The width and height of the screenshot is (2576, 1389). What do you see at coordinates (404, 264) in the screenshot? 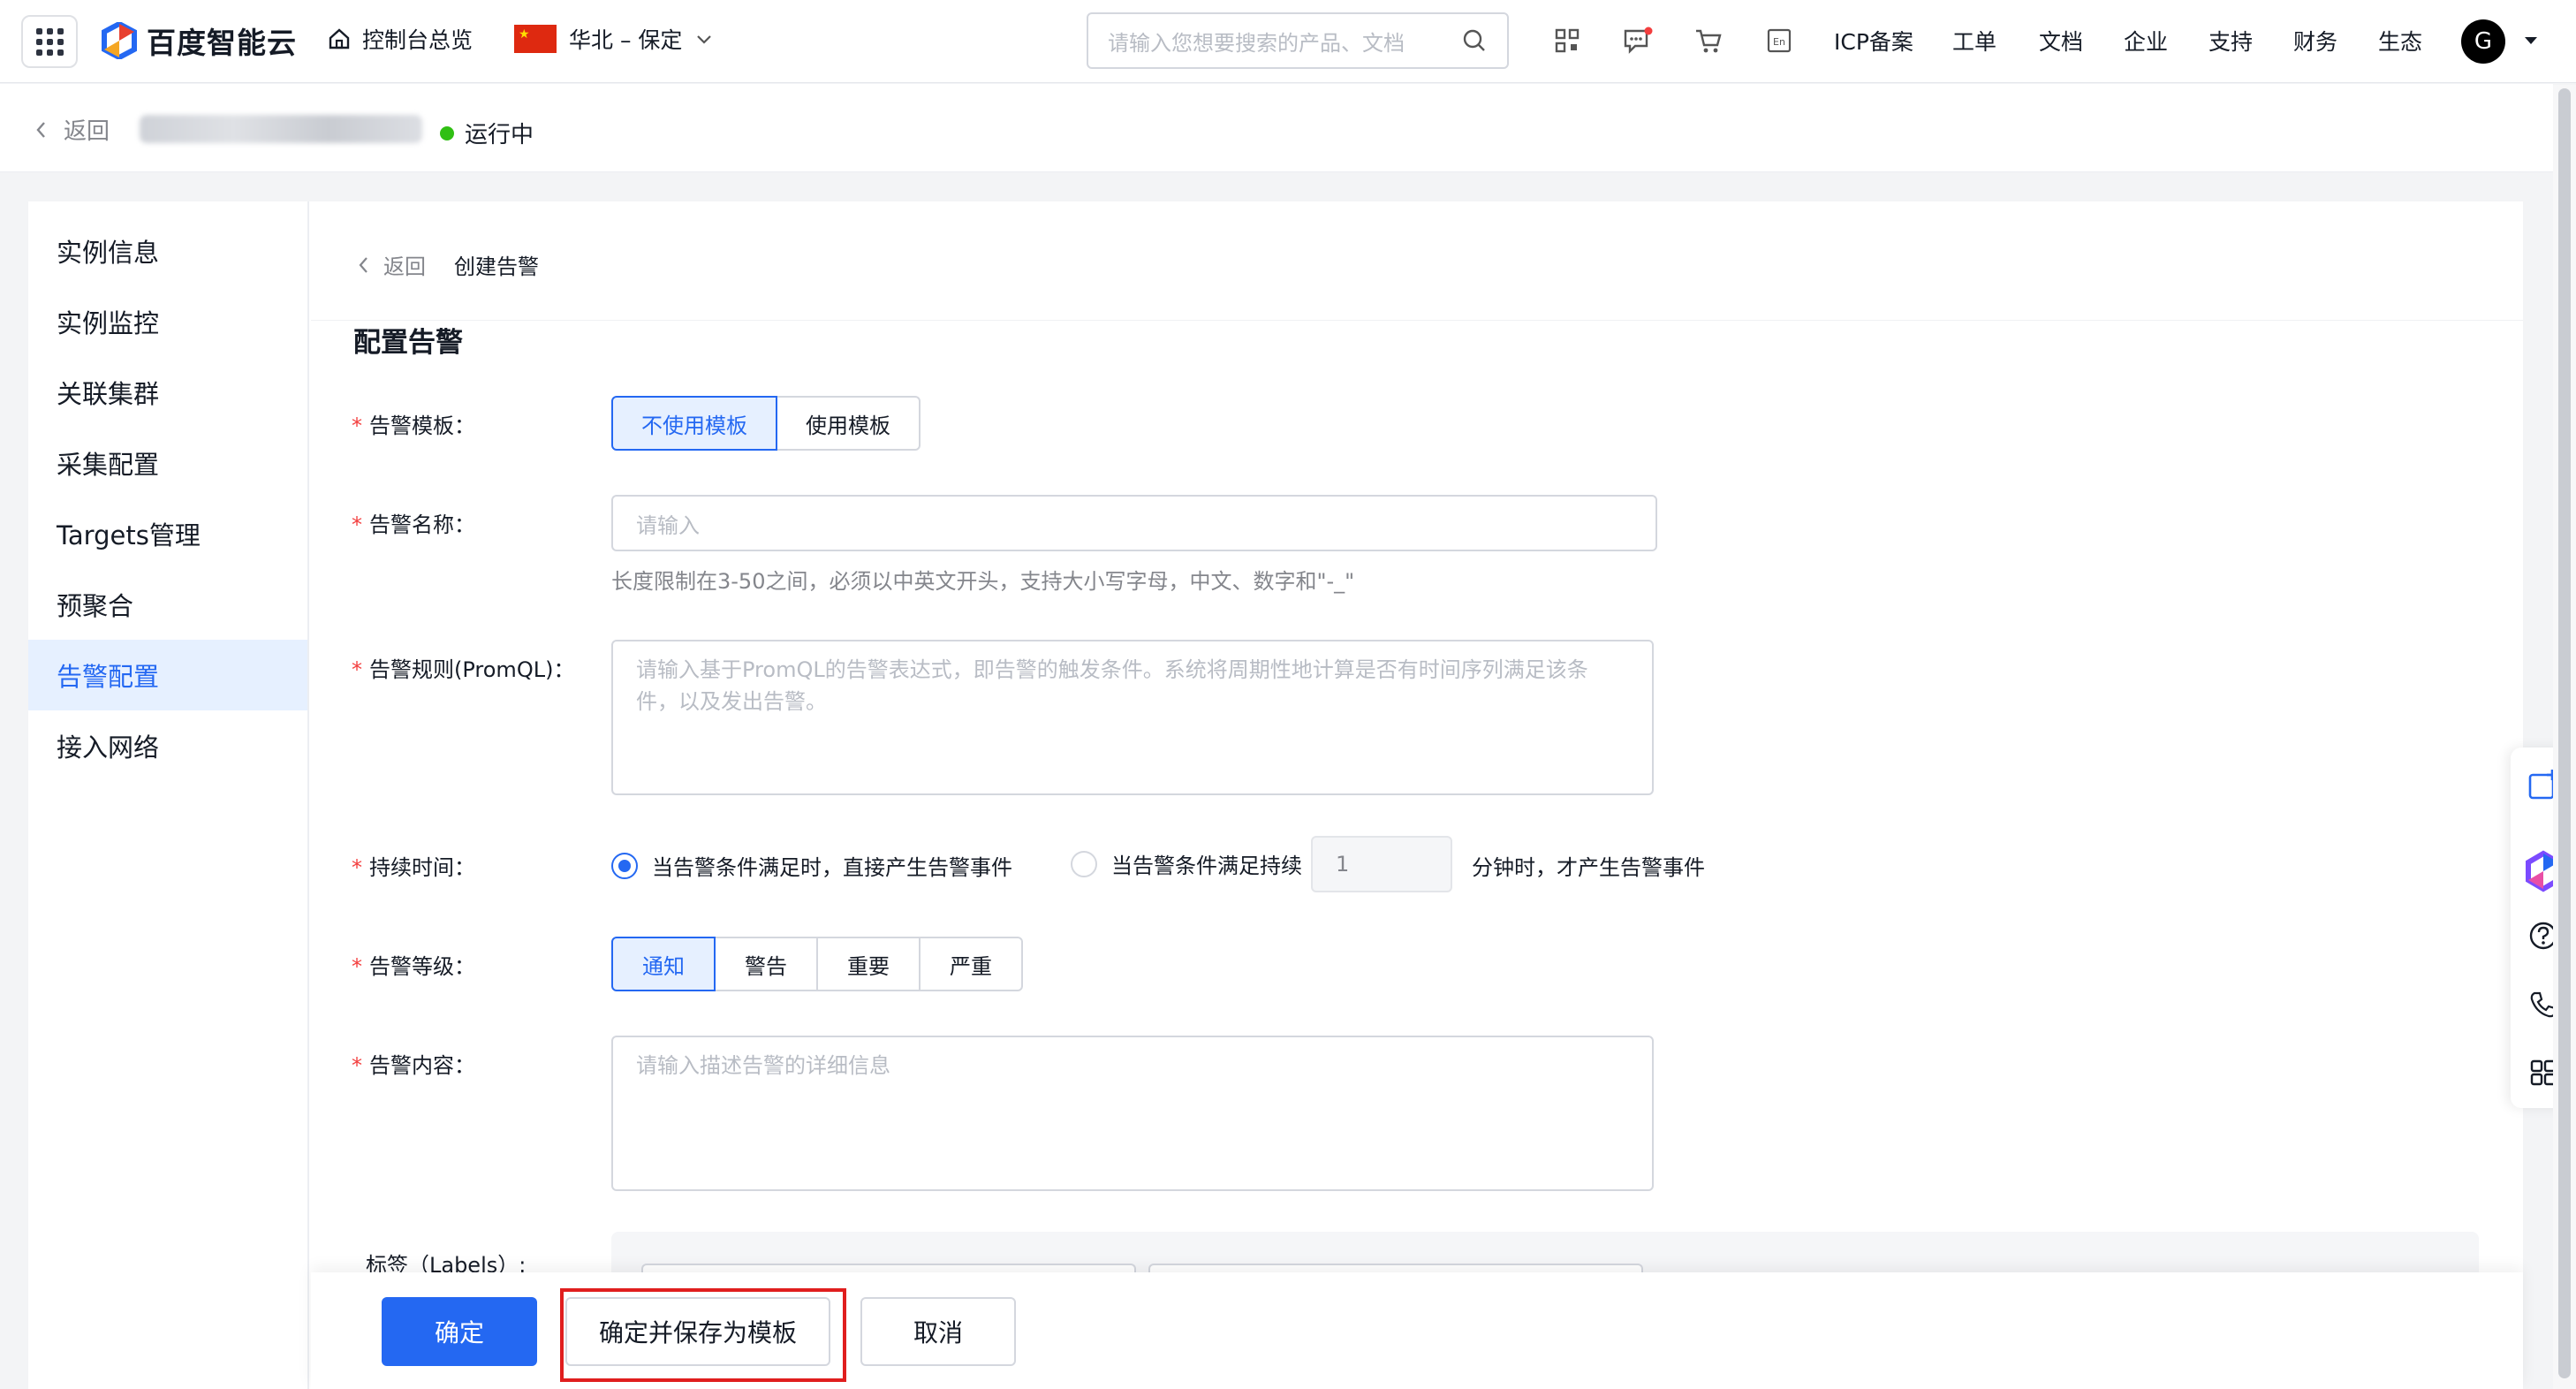
I see `breadcrumb-back: 返回` at bounding box center [404, 264].